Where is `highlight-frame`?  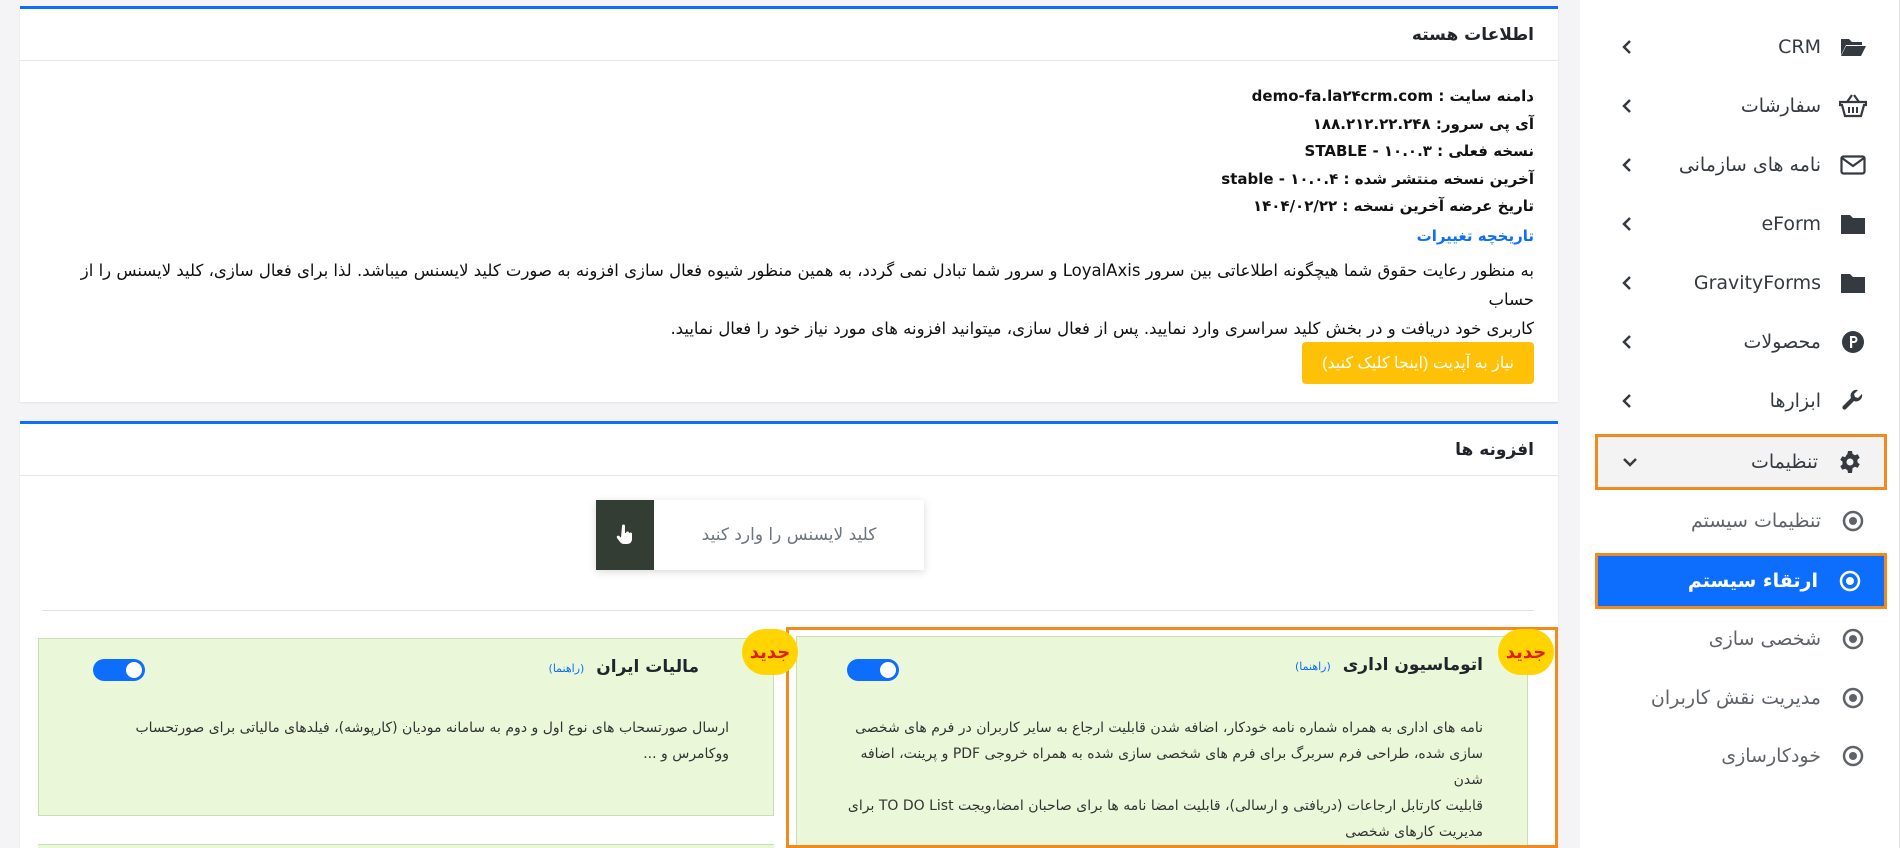 highlight-frame is located at coordinates (1172, 737).